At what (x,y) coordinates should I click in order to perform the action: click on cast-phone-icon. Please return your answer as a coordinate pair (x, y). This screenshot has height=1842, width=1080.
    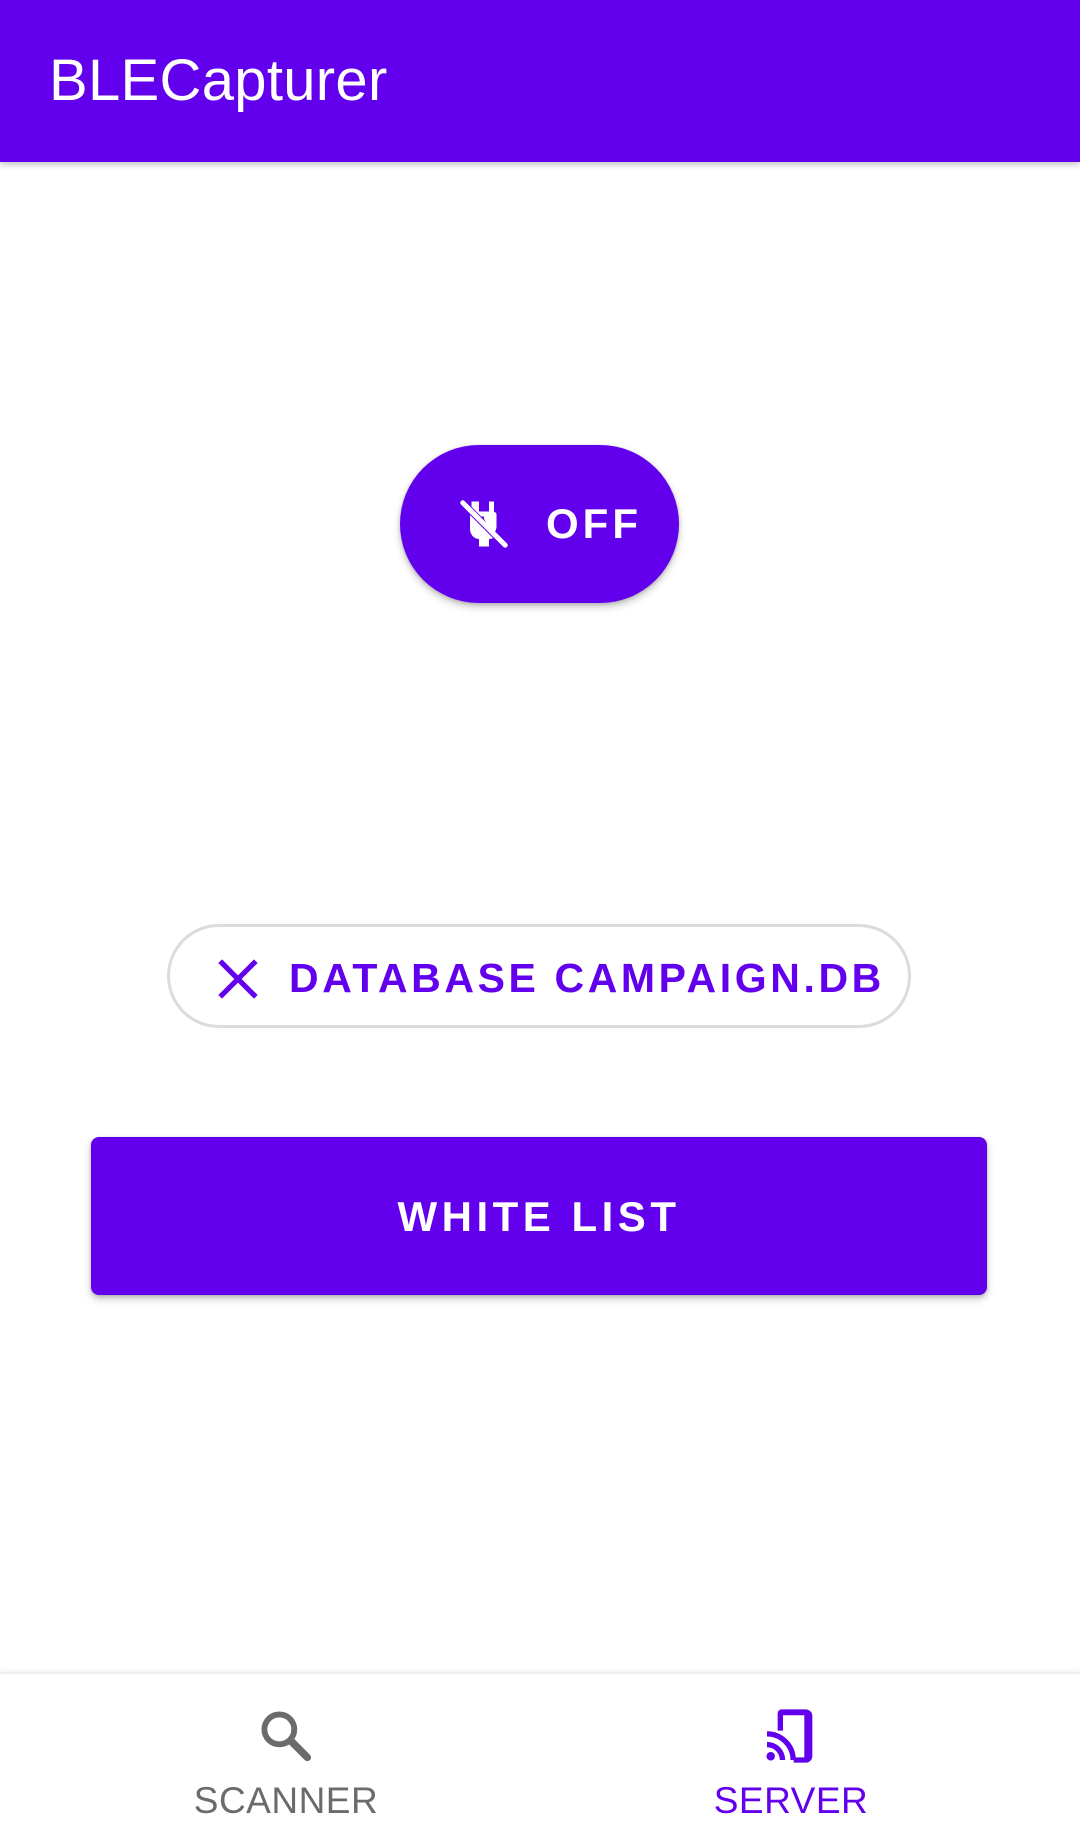
    Looking at the image, I should click on (789, 1736).